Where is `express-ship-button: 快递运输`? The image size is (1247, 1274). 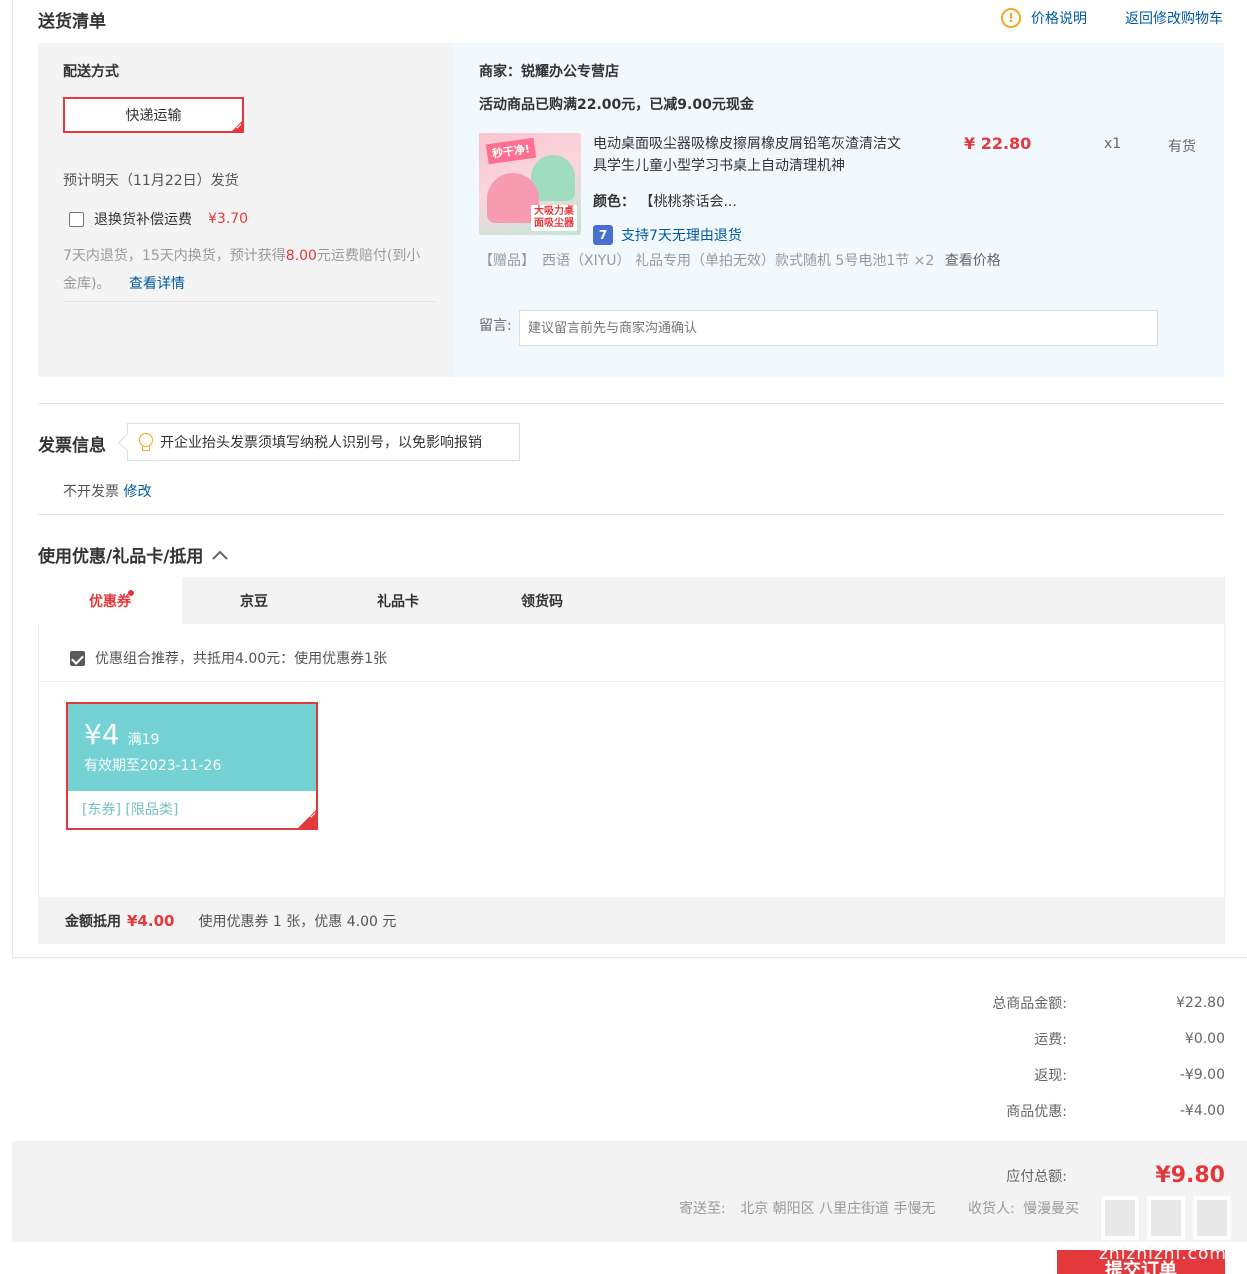
express-ship-button: 快递运输 is located at coordinates (153, 115).